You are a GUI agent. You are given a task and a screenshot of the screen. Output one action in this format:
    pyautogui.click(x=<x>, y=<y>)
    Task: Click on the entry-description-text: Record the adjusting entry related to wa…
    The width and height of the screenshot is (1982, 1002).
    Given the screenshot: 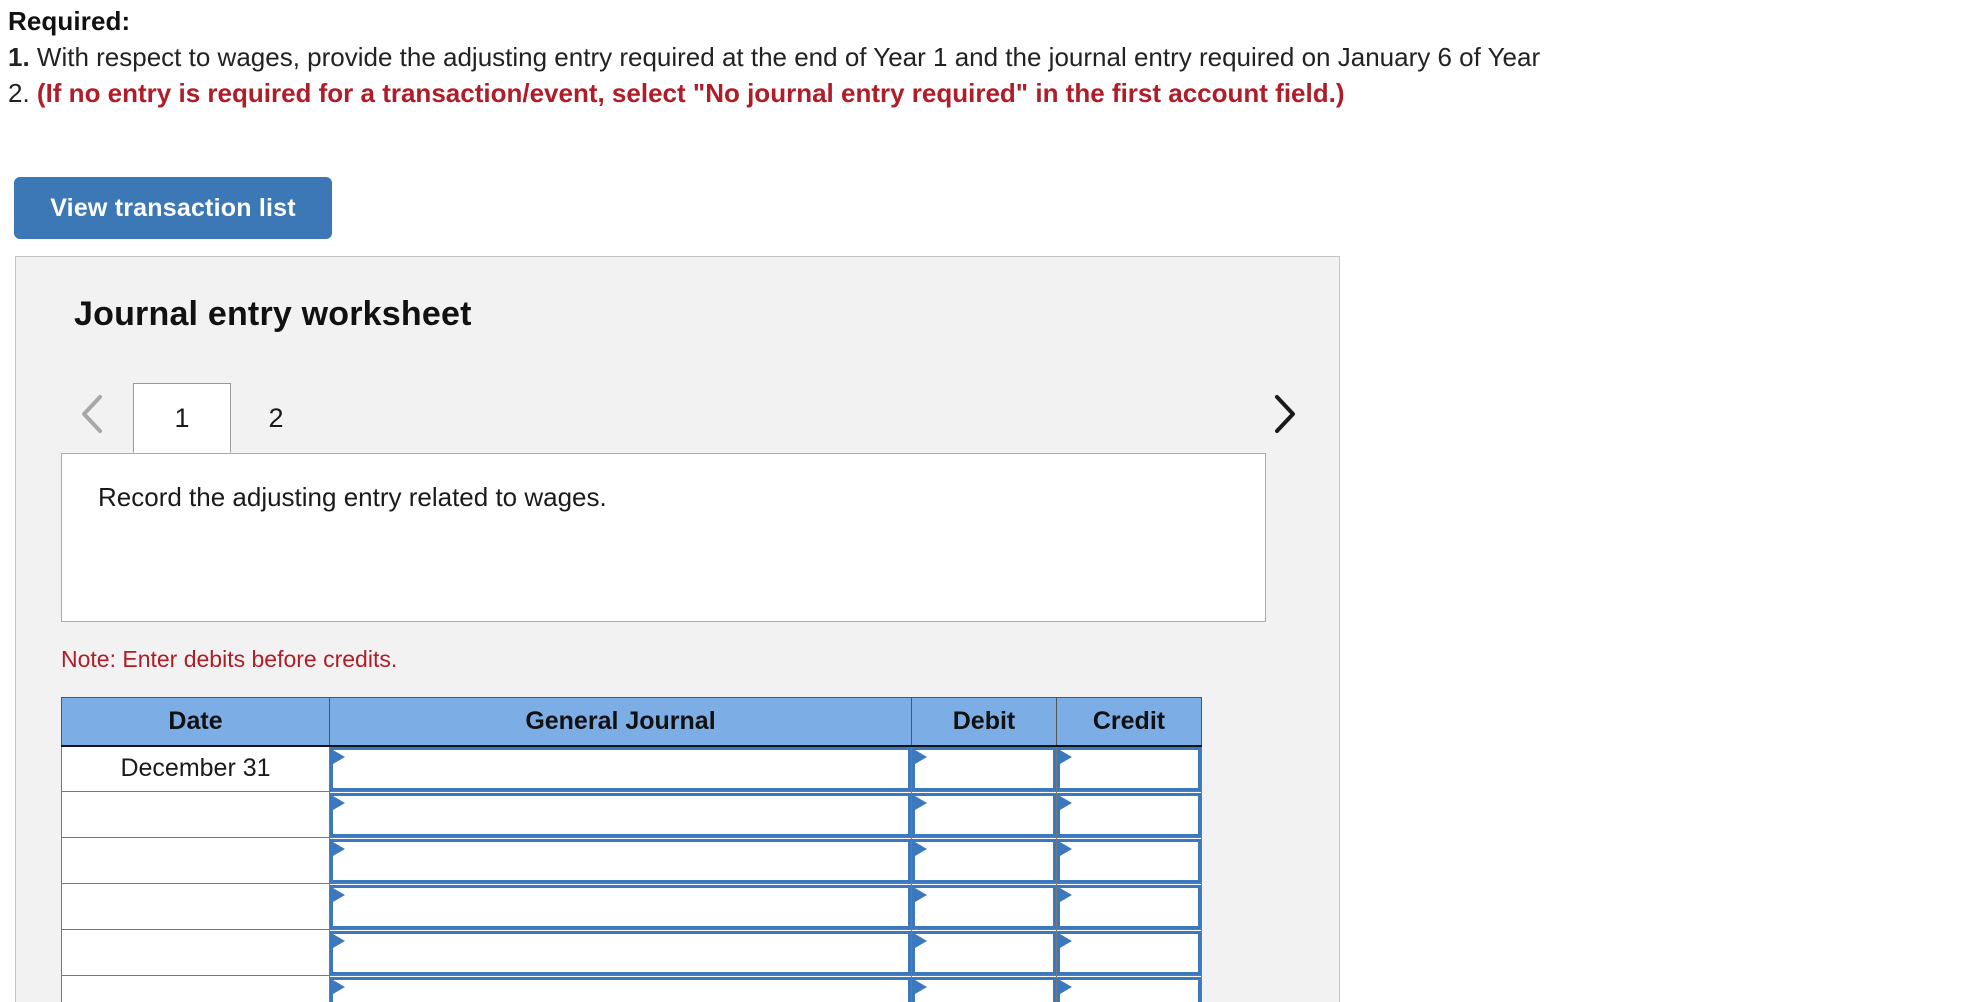 What is the action you would take?
    pyautogui.click(x=352, y=497)
    